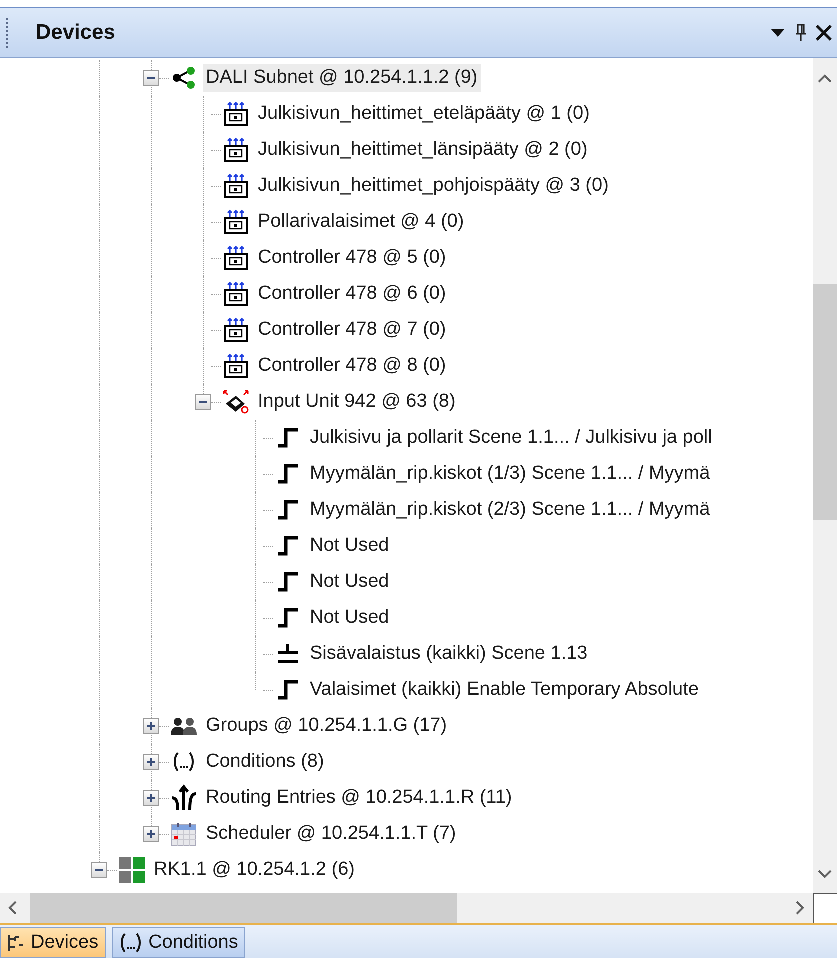 Image resolution: width=837 pixels, height=958 pixels. Describe the element at coordinates (504, 690) in the screenshot. I see `tree-item: Valaisimet (kaikki) Enable Temporary Absolute` at that location.